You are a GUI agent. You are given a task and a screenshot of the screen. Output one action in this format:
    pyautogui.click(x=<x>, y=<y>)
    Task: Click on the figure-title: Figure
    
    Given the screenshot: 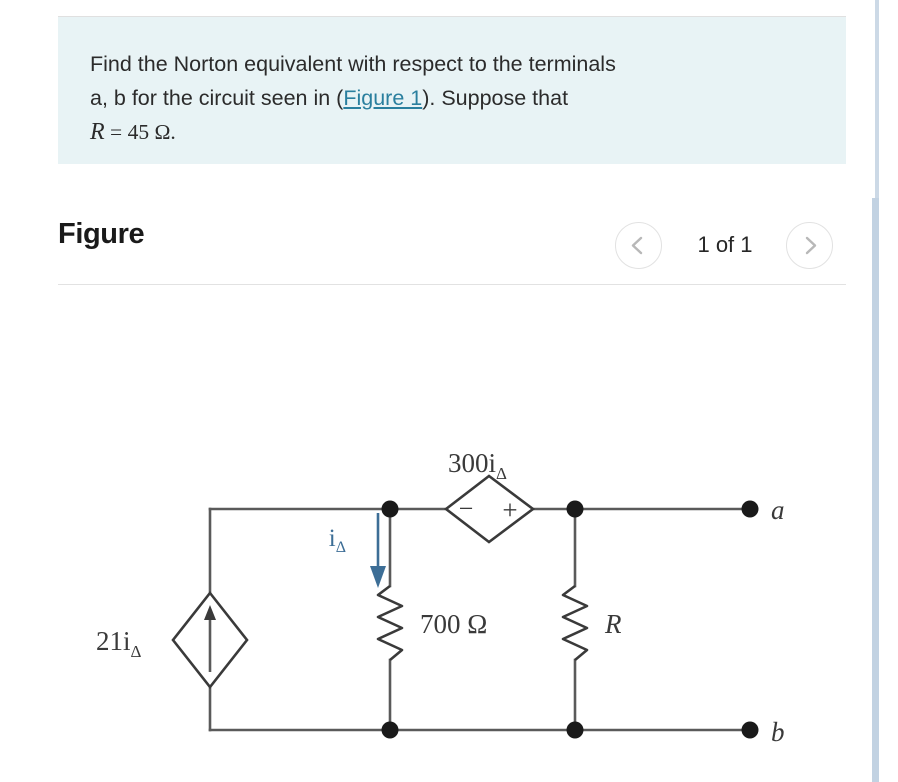 What is the action you would take?
    pyautogui.click(x=101, y=234)
    